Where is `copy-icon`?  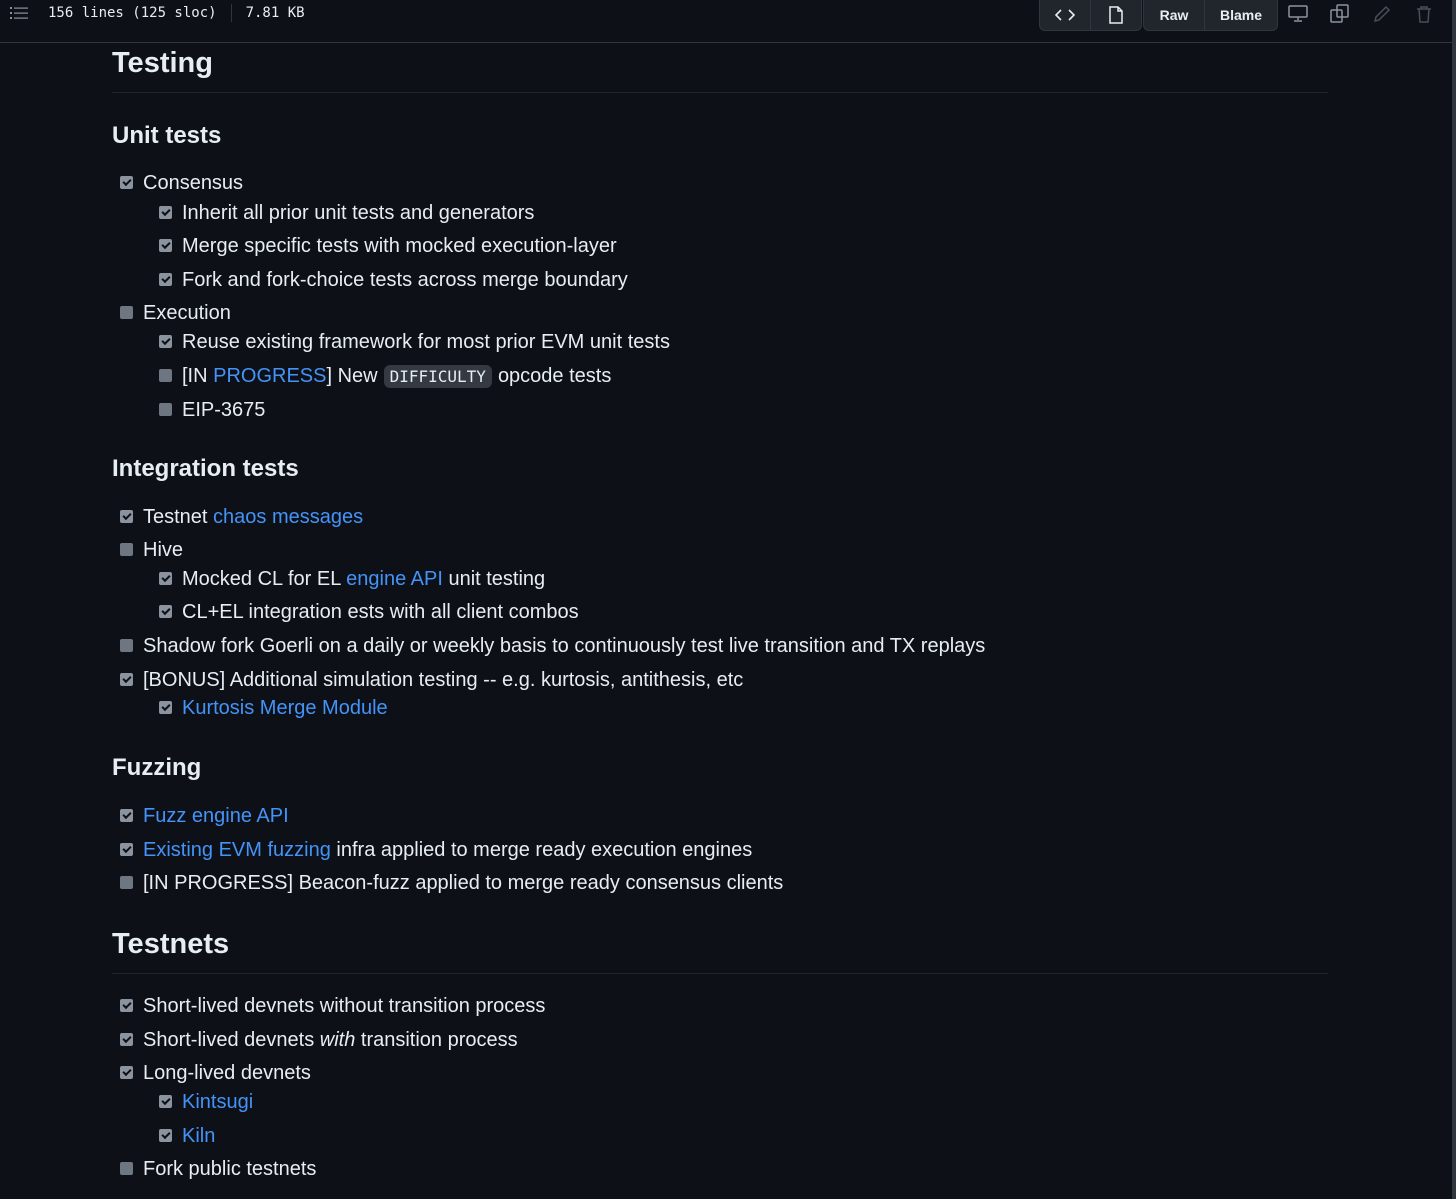
copy-icon is located at coordinates (1340, 14).